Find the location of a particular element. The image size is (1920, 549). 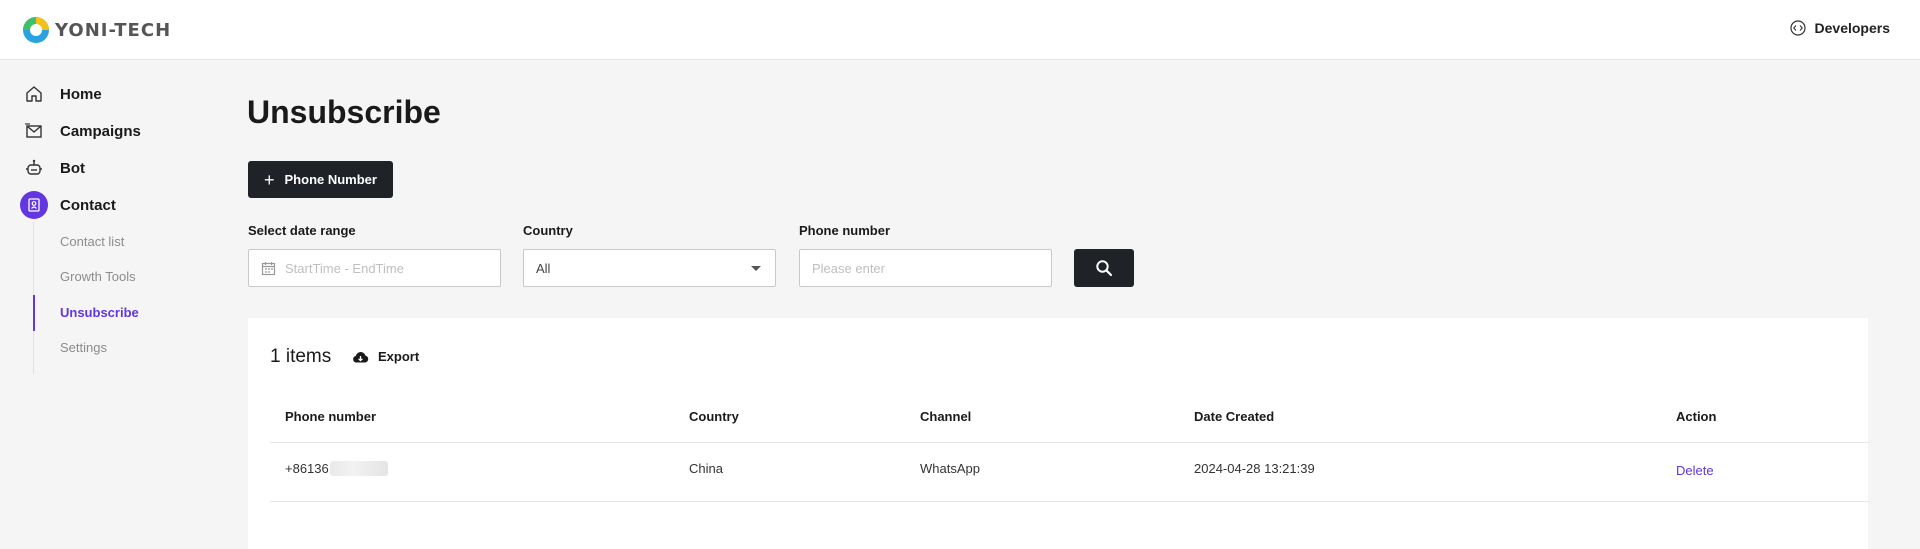

country-label: Country is located at coordinates (548, 230).